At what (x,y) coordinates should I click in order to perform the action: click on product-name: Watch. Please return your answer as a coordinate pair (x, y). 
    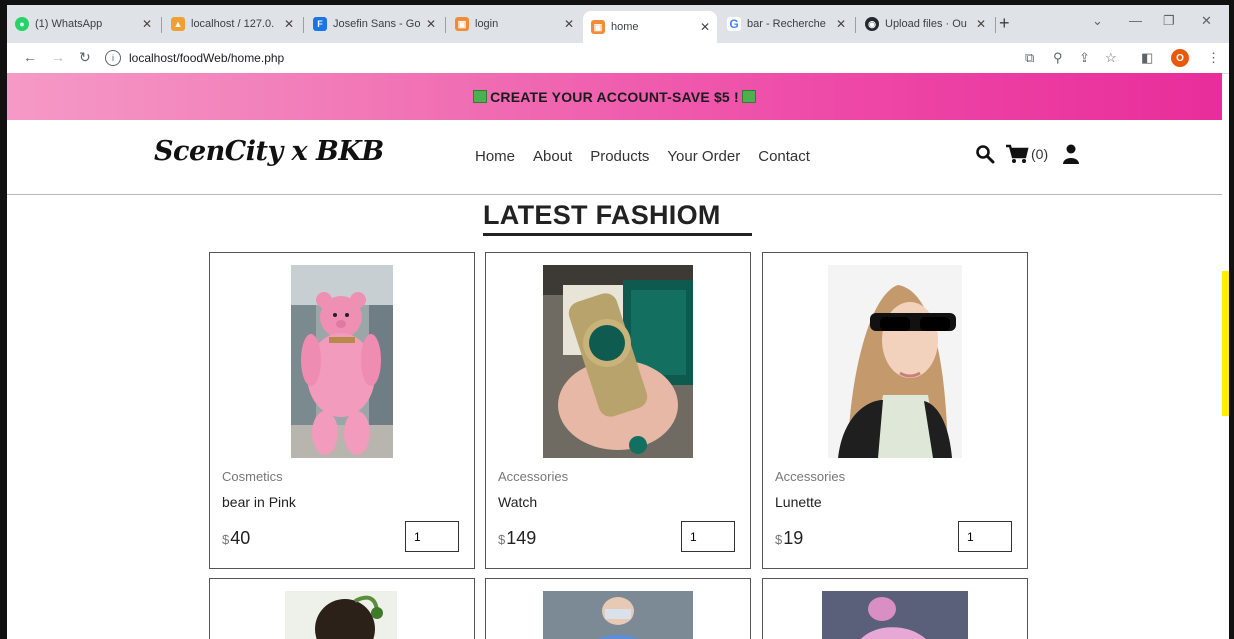
    Looking at the image, I should click on (517, 502).